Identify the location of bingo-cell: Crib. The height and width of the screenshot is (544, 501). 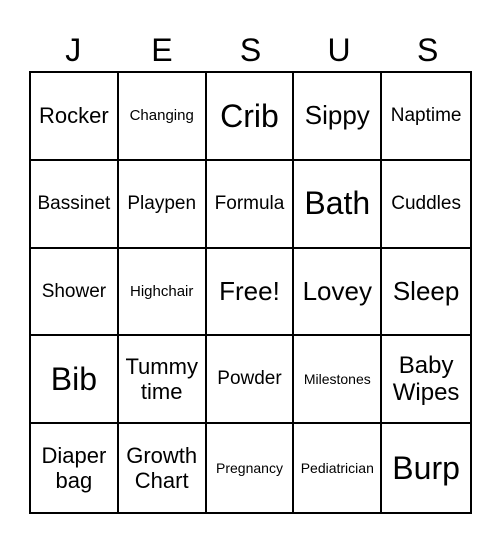
(250, 117).